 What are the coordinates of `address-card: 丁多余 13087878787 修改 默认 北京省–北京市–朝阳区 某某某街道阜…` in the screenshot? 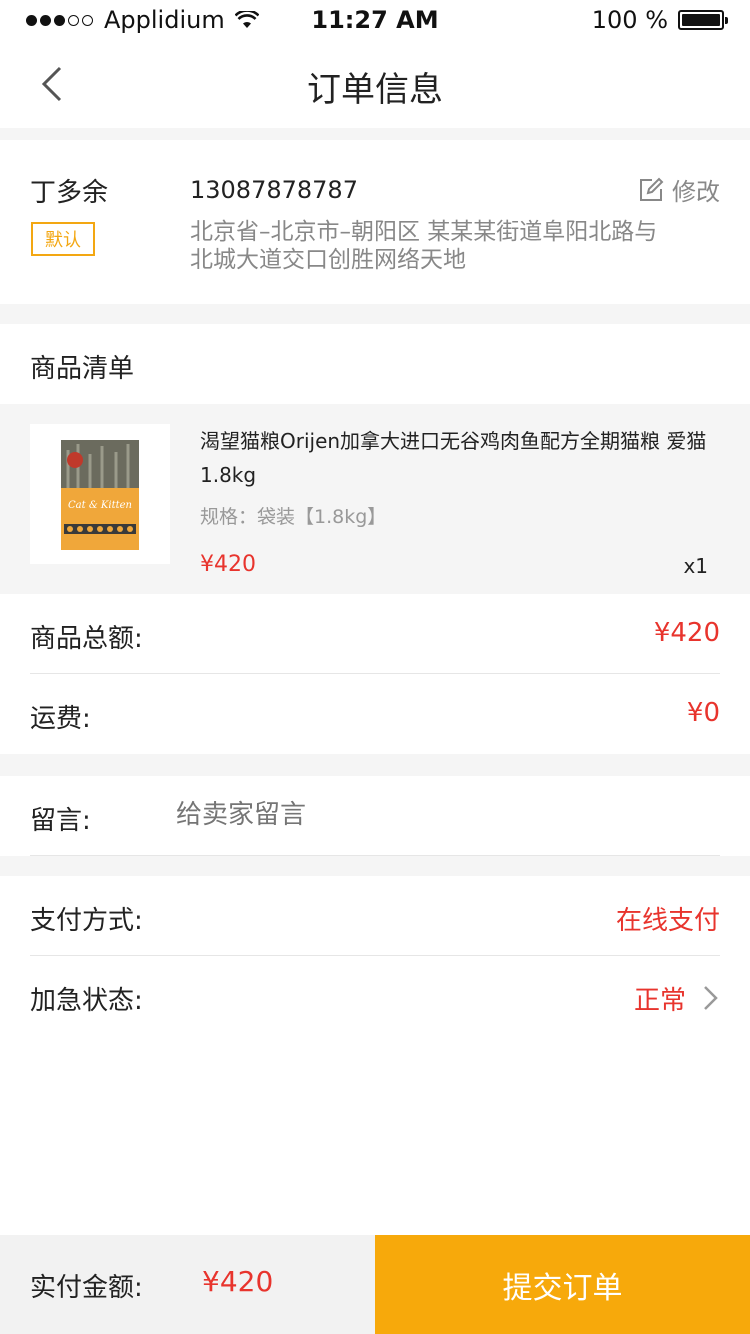 It's located at (375, 222).